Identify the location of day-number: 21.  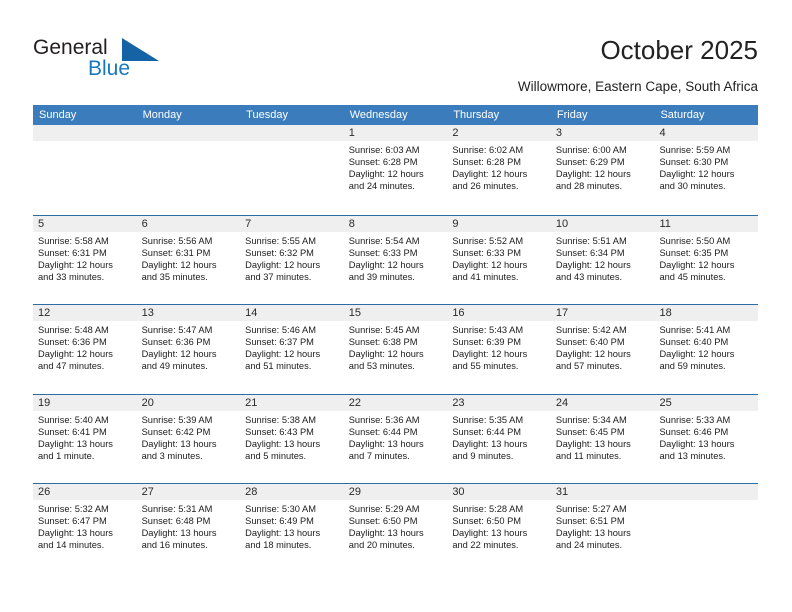
(292, 402).